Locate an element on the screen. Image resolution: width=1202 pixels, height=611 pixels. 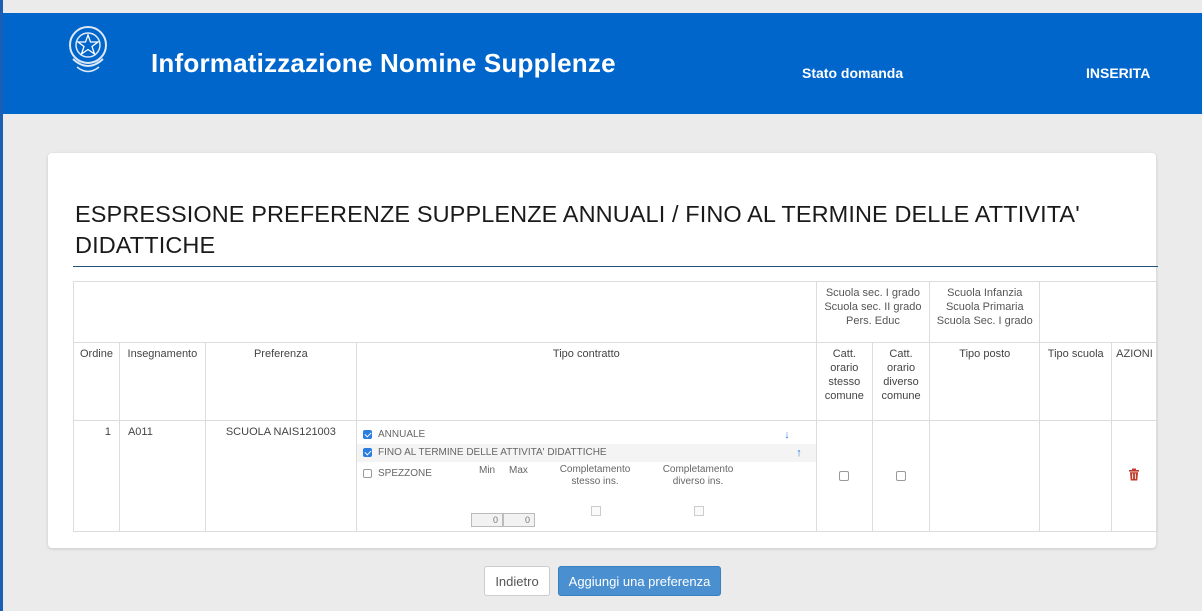
cell-ordine: 1 is located at coordinates (96, 476).